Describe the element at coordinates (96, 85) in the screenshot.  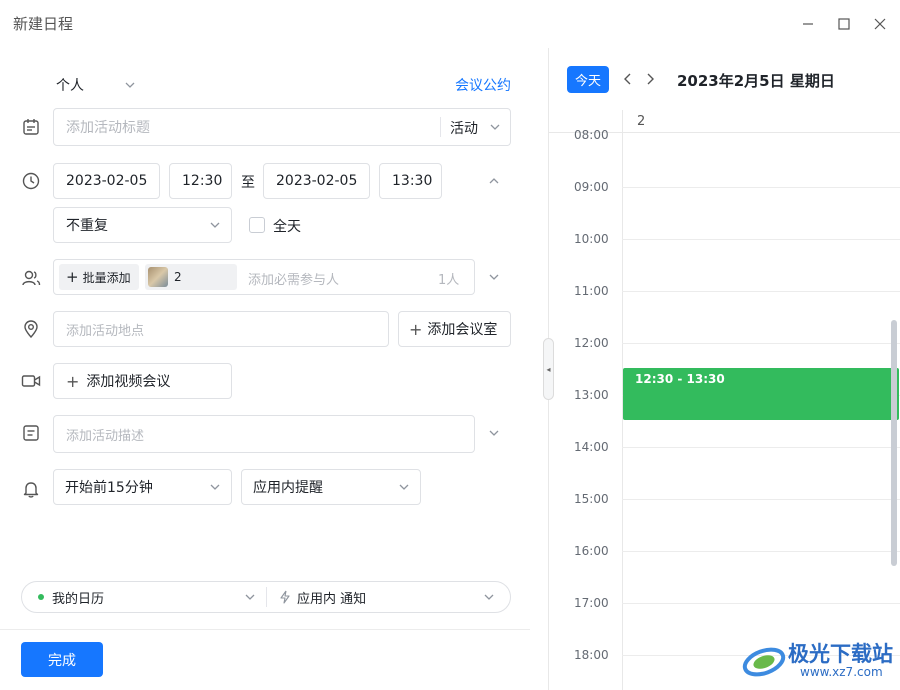
I see `calendar-type-select: 个人` at that location.